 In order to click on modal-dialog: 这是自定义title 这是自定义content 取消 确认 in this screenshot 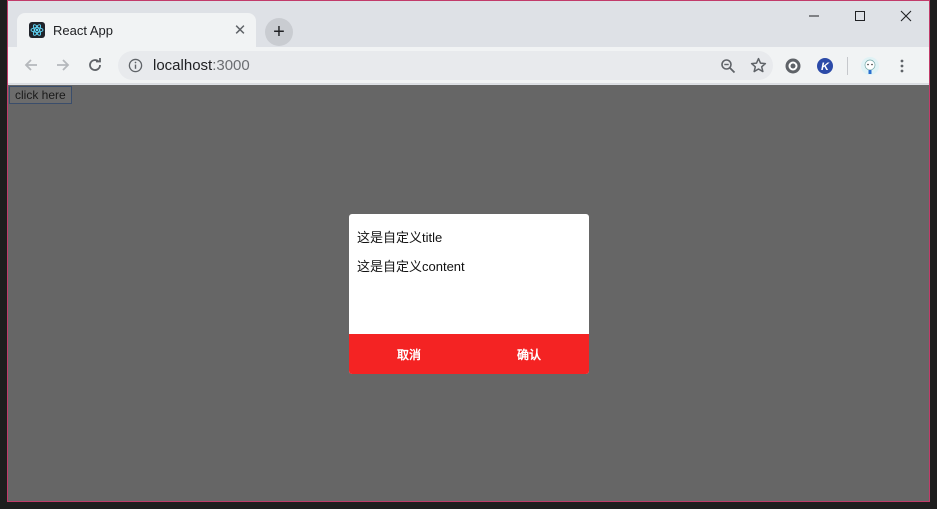, I will do `click(469, 294)`.